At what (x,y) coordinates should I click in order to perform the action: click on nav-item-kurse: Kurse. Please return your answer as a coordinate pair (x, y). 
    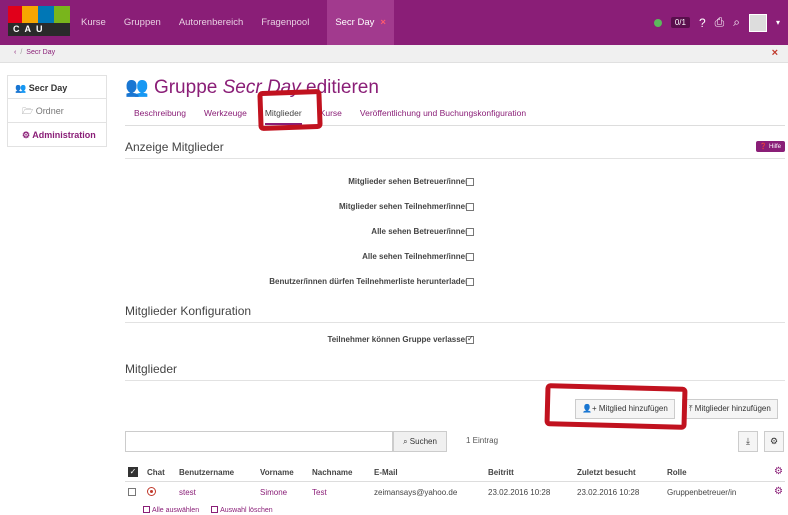
    Looking at the image, I should click on (93, 22).